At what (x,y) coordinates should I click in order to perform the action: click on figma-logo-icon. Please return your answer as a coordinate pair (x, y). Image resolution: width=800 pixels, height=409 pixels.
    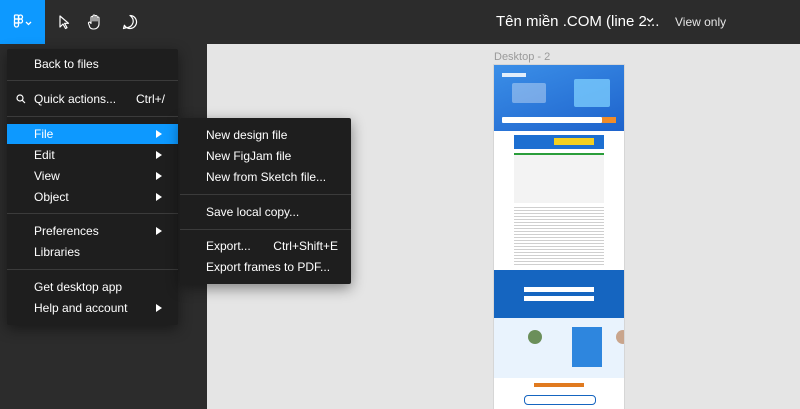
    Looking at the image, I should click on (22, 21).